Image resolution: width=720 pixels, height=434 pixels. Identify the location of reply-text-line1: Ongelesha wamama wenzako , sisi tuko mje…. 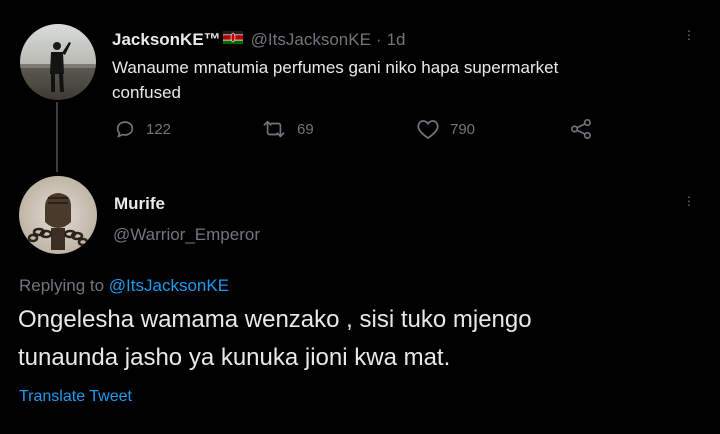
(275, 319).